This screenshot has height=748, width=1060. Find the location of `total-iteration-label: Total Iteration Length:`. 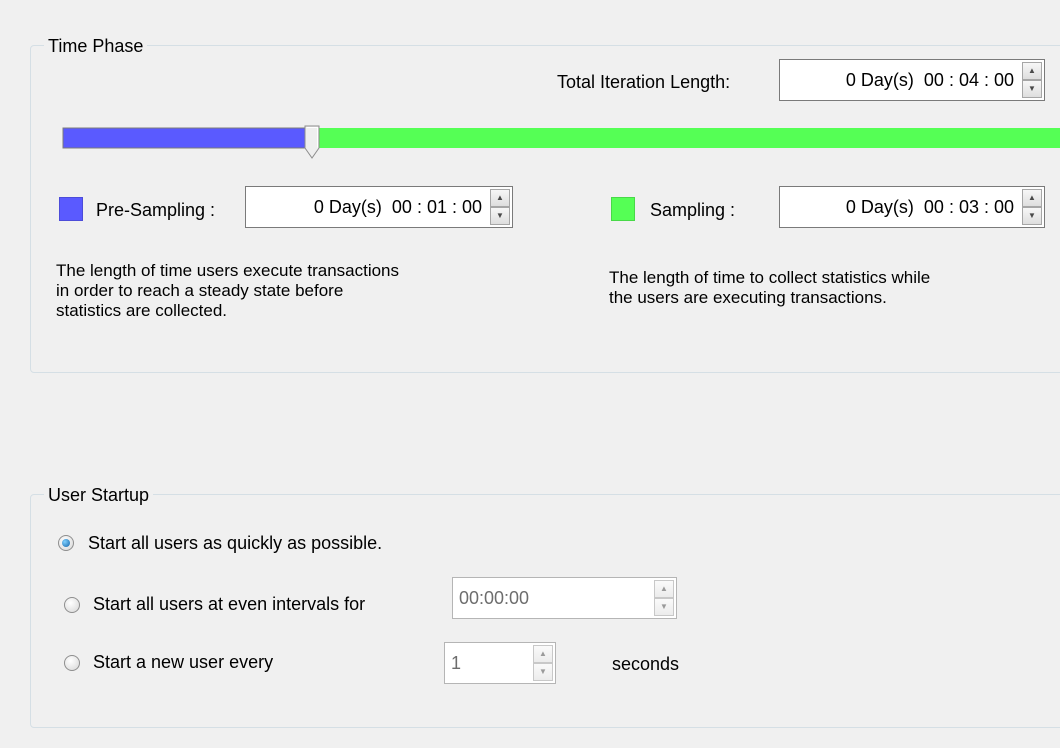

total-iteration-label: Total Iteration Length: is located at coordinates (644, 82).